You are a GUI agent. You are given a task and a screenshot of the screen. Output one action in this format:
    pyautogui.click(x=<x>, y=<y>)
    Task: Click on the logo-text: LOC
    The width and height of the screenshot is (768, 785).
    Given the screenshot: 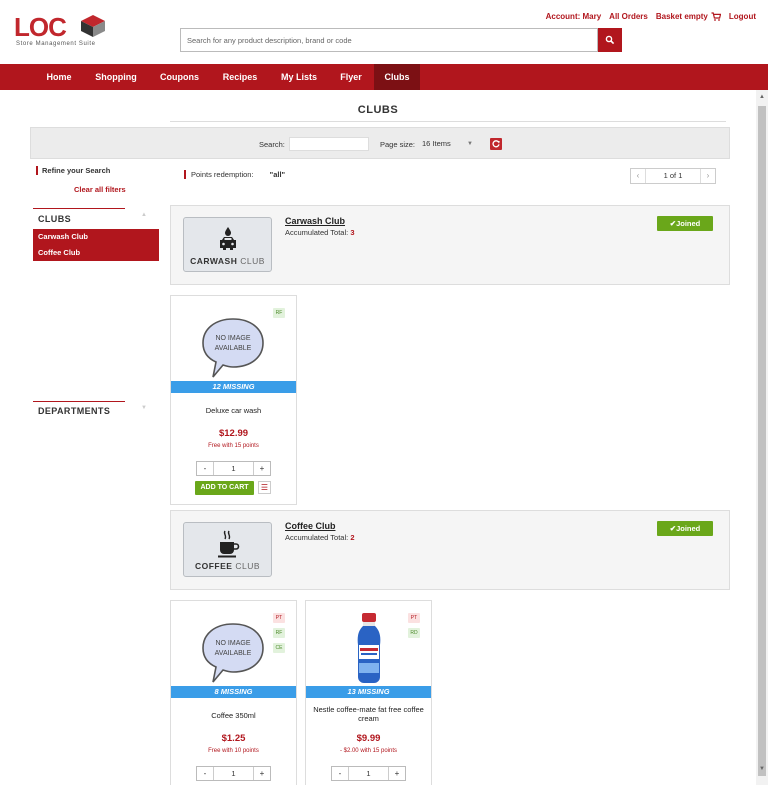 What is the action you would take?
    pyautogui.click(x=40, y=27)
    